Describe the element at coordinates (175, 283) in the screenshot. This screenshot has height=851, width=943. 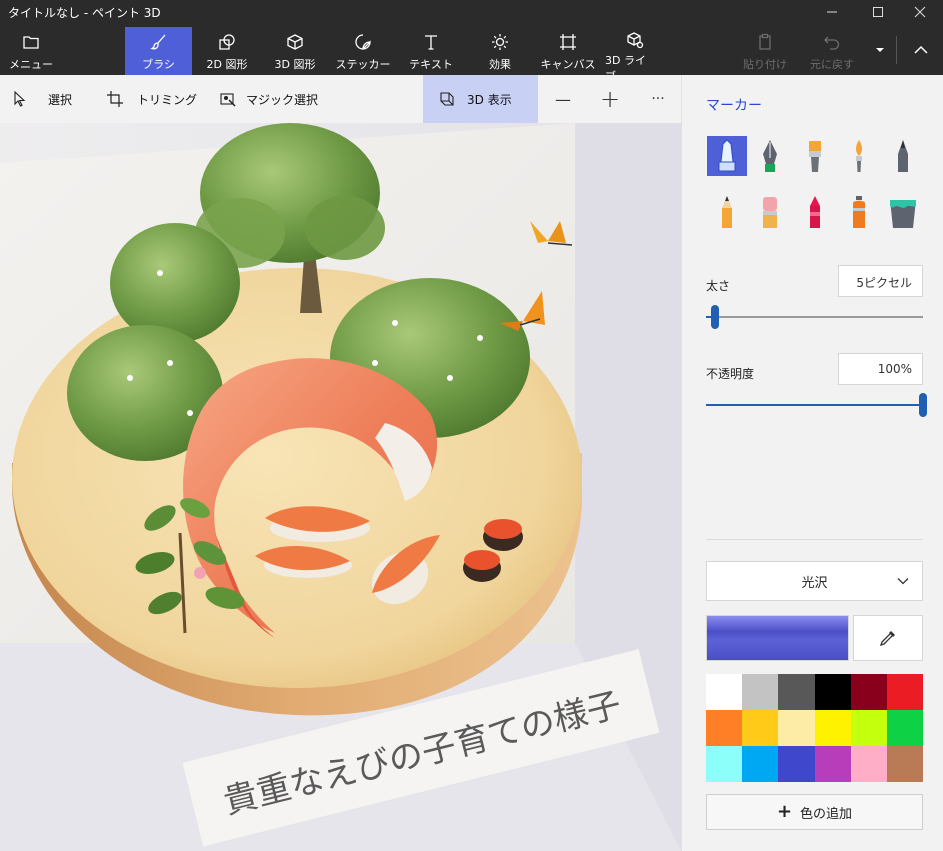
I see `bush-left-top` at that location.